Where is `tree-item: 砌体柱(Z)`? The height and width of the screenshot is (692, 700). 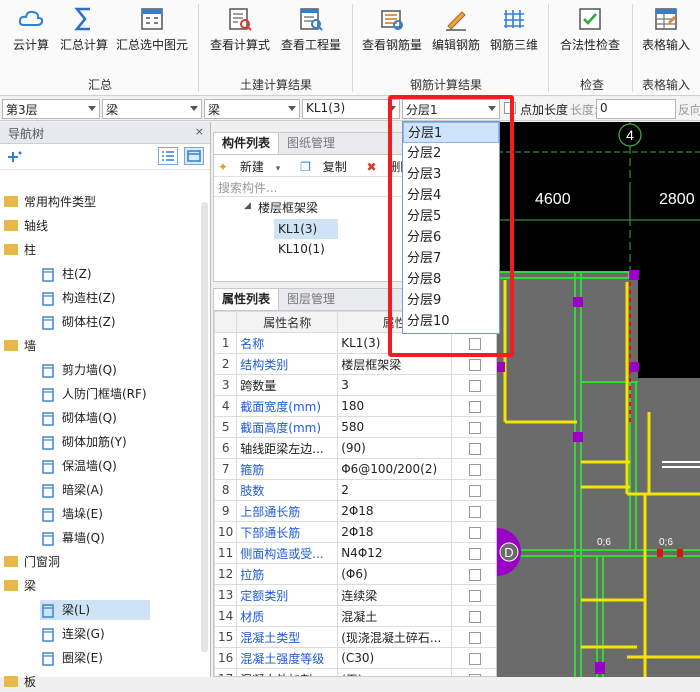
tree-item: 砌体柱(Z) is located at coordinates (78, 322).